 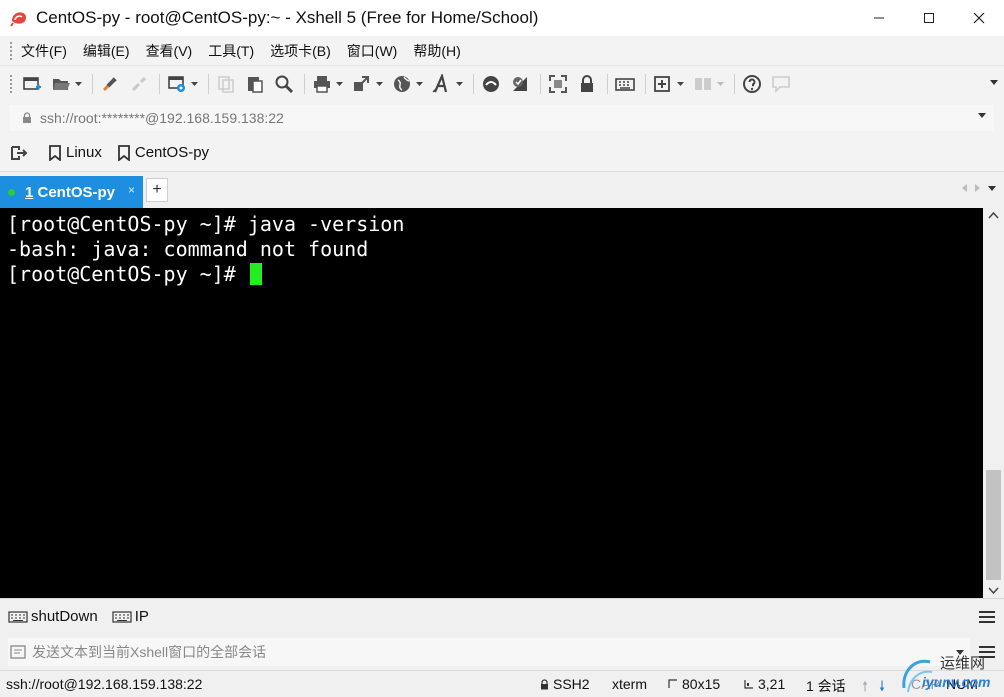 What do you see at coordinates (19, 18) in the screenshot?
I see `xshell-app-icon` at bounding box center [19, 18].